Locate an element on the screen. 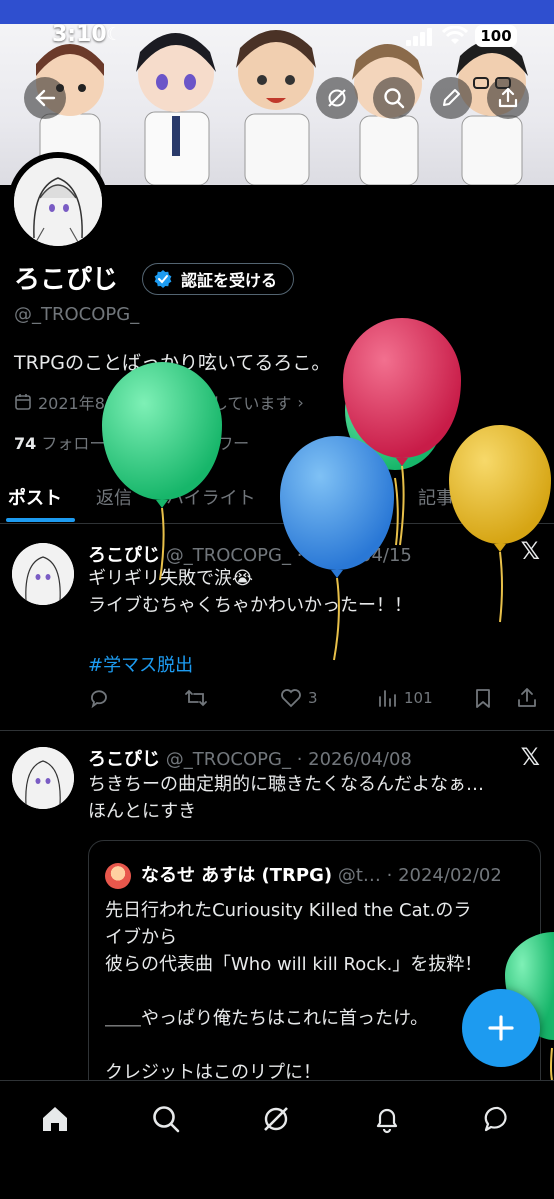 The height and width of the screenshot is (1199, 554). quoted-post-meta: なるせ あすは (TRPG) @t… · 2024/02/02 is located at coordinates (321, 874).